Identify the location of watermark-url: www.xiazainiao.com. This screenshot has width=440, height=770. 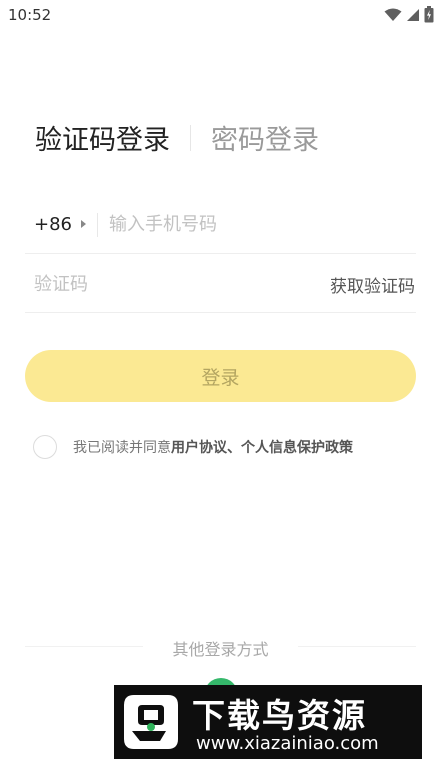
(287, 743).